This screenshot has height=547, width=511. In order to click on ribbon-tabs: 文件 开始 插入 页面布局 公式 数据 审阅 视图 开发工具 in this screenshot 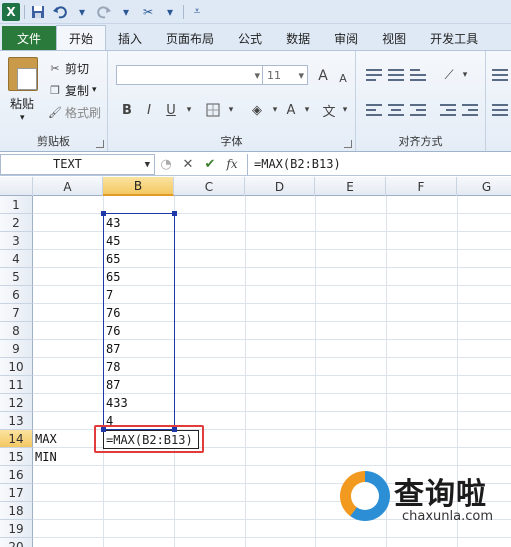, I will do `click(255, 37)`.